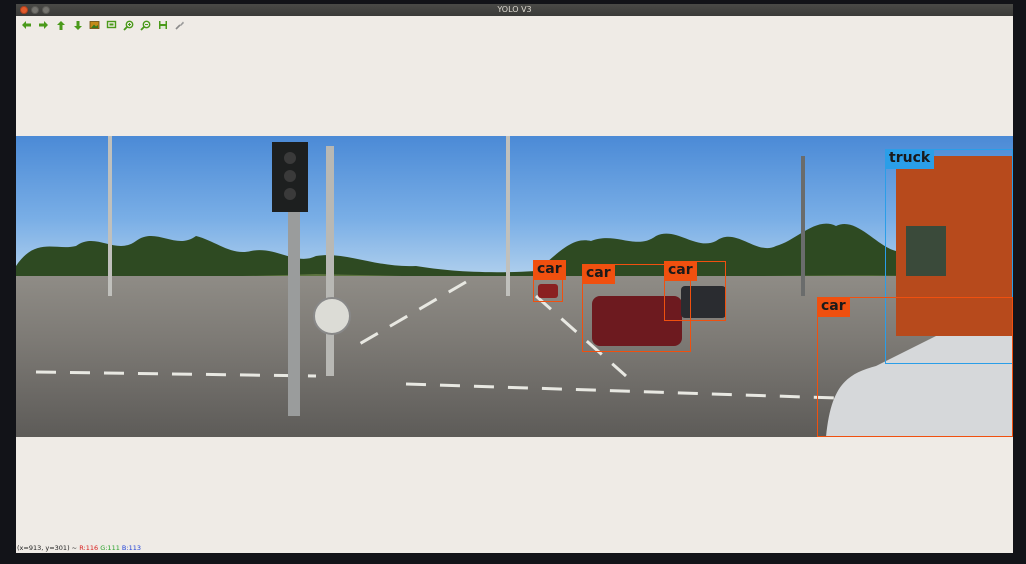  I want to click on zoom-rect-button, so click(111, 25).